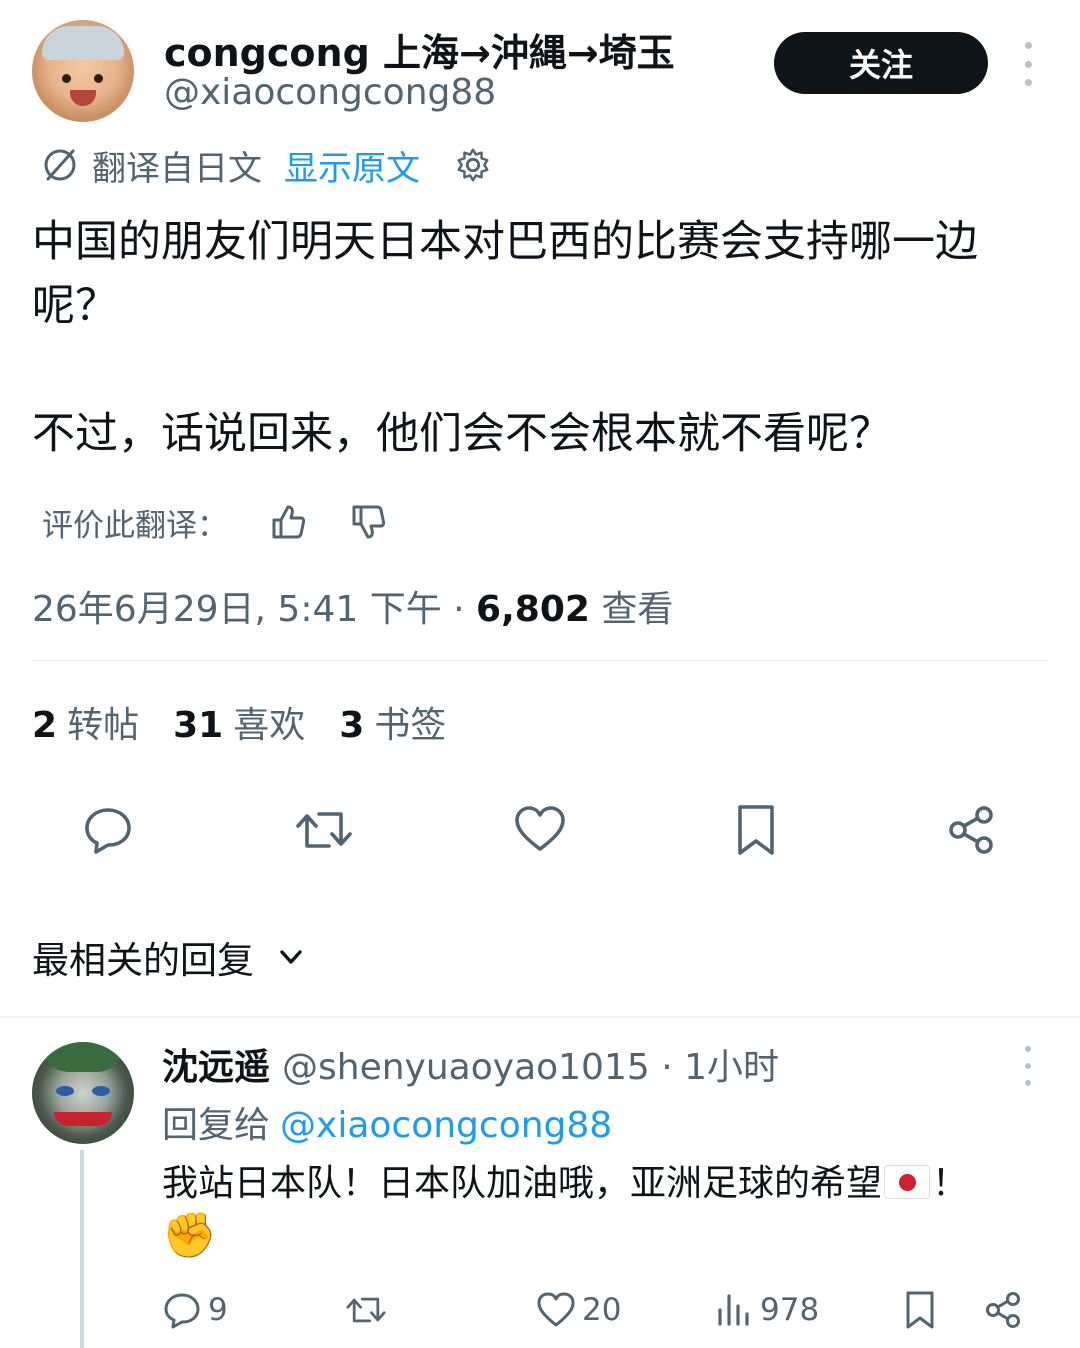  I want to click on translation-bar: 翻译自日文 显示原文, so click(266, 165).